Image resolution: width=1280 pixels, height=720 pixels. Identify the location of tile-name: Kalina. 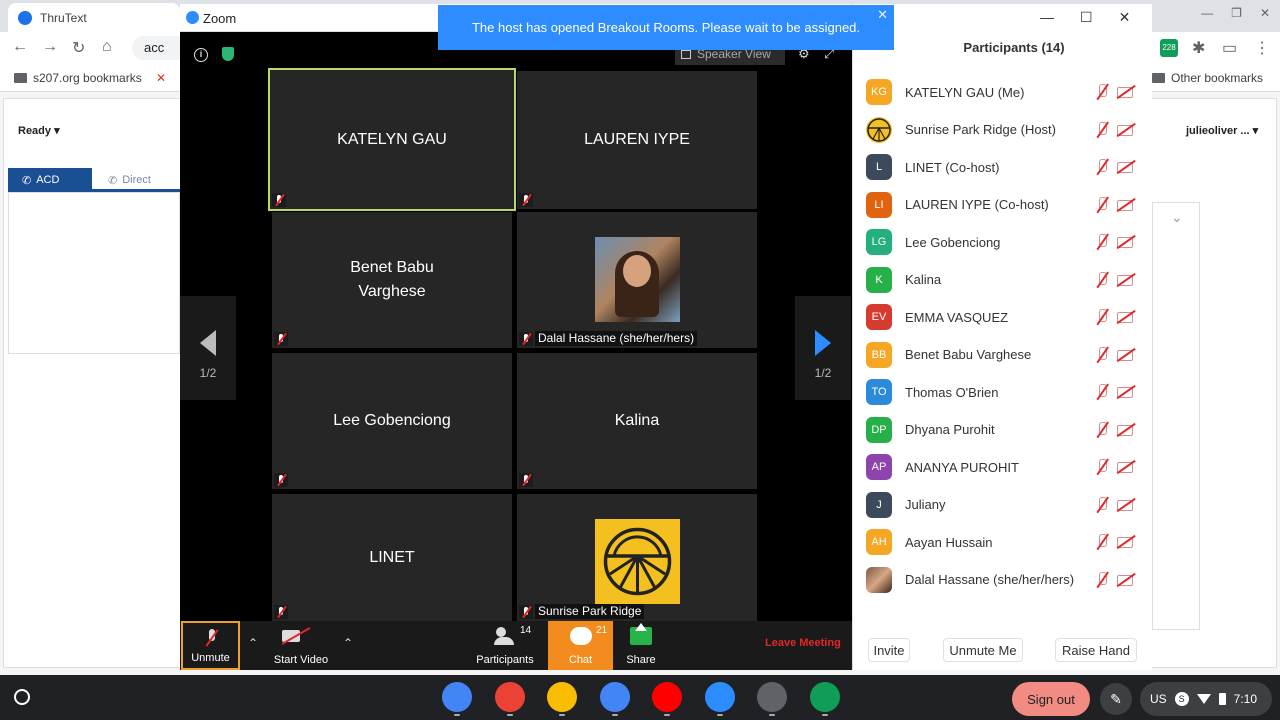
(637, 420).